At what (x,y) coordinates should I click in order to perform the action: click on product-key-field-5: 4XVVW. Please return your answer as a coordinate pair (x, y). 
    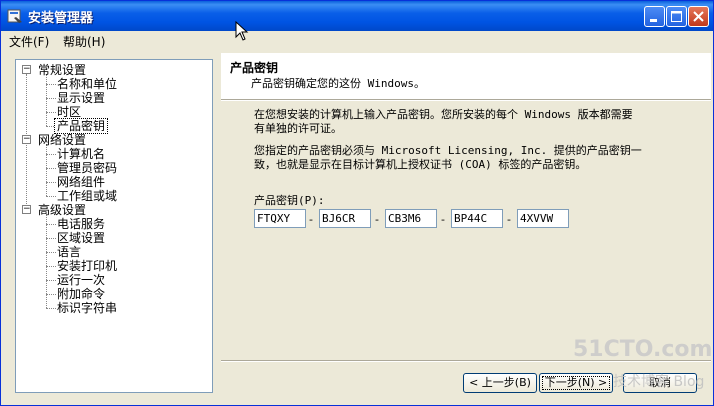
    Looking at the image, I should click on (543, 218).